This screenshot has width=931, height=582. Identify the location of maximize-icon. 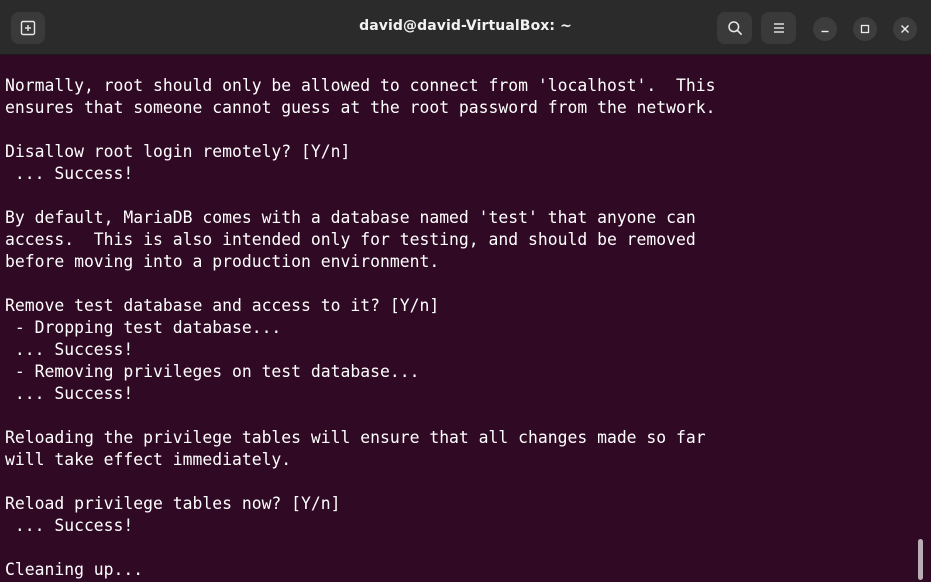
(865, 29).